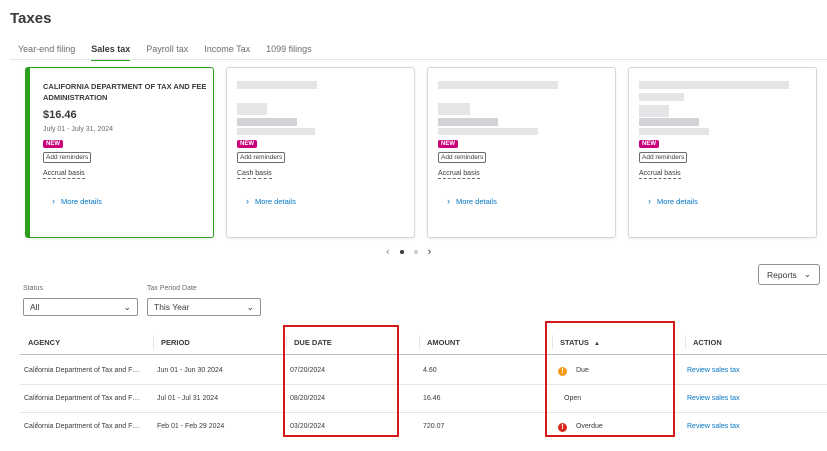  Describe the element at coordinates (430, 252) in the screenshot. I see `pager-next-icon: ›` at that location.